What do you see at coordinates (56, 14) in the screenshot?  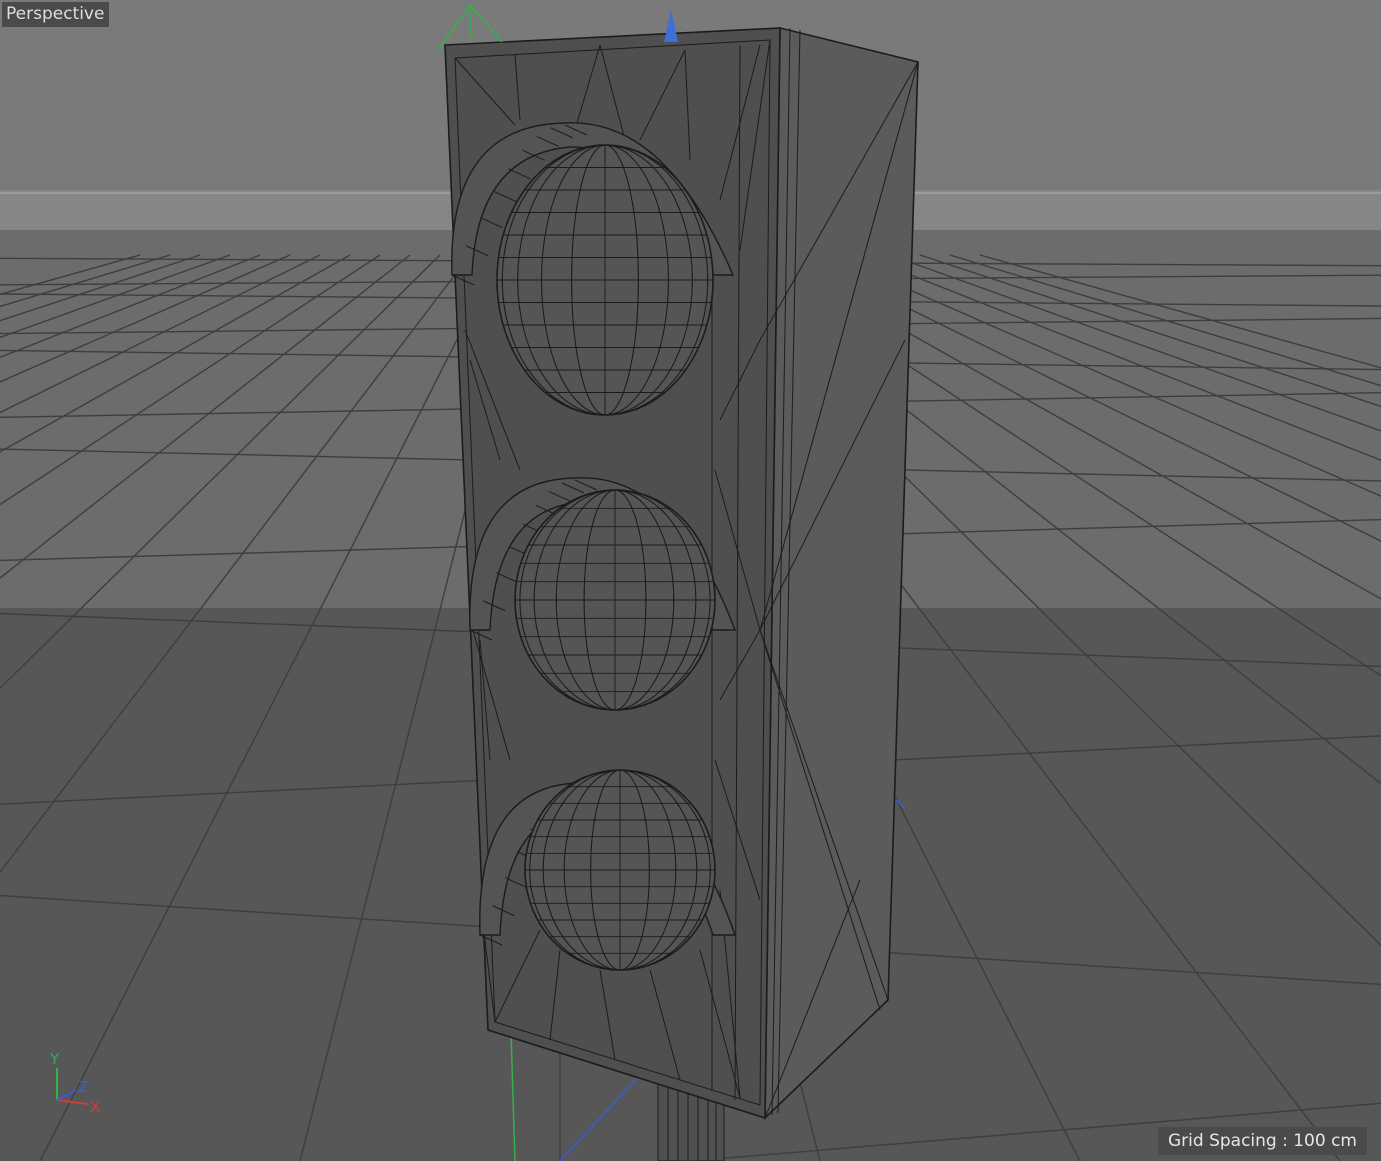 I see `viewport-label: Perspective` at bounding box center [56, 14].